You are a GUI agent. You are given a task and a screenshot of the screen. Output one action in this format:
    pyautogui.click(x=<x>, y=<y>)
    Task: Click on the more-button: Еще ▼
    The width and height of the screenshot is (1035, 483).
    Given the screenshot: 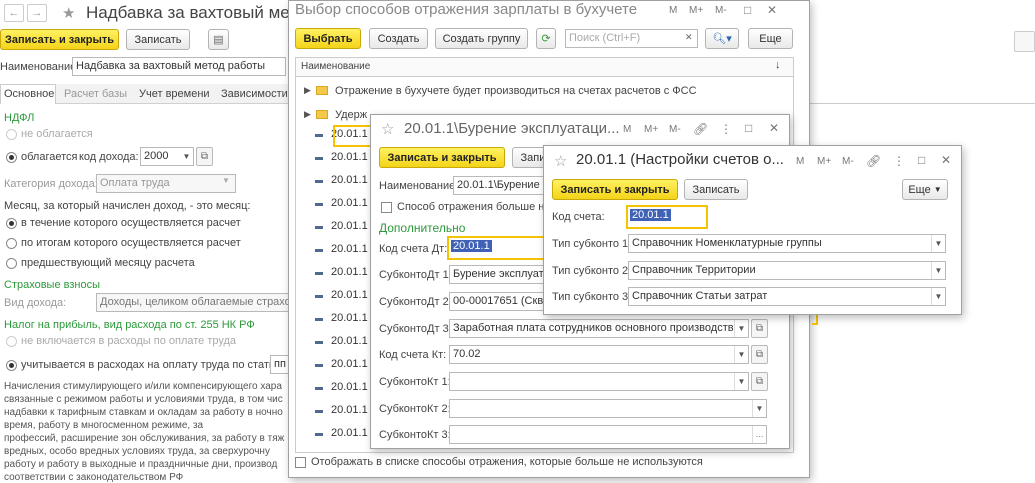 What is the action you would take?
    pyautogui.click(x=925, y=189)
    